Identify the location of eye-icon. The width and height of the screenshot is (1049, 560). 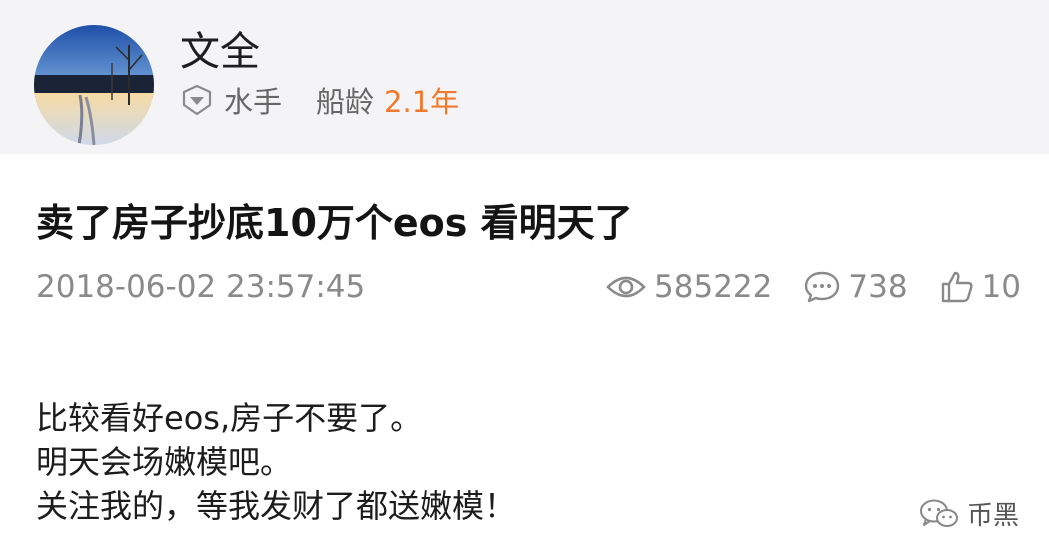
(626, 287).